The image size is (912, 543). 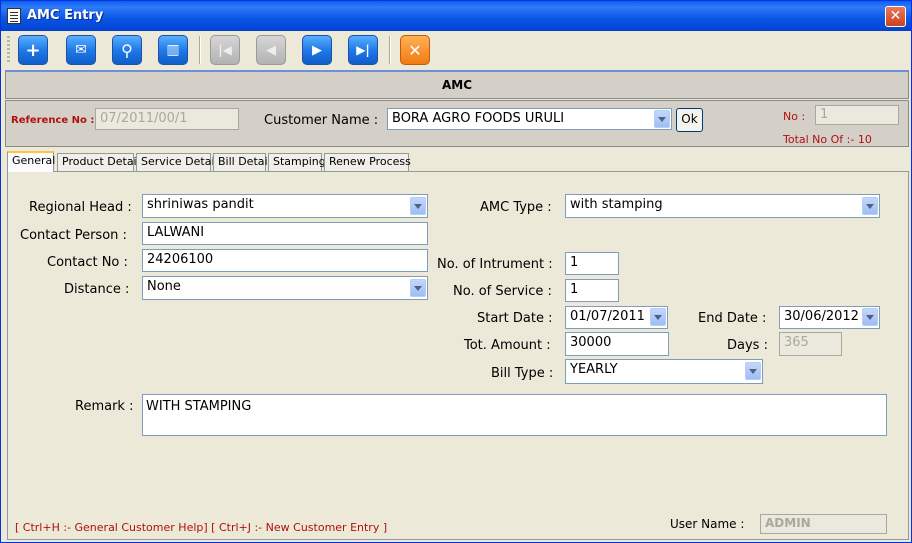 I want to click on regional-head-dropdown: shriniwas pandit, so click(x=285, y=206).